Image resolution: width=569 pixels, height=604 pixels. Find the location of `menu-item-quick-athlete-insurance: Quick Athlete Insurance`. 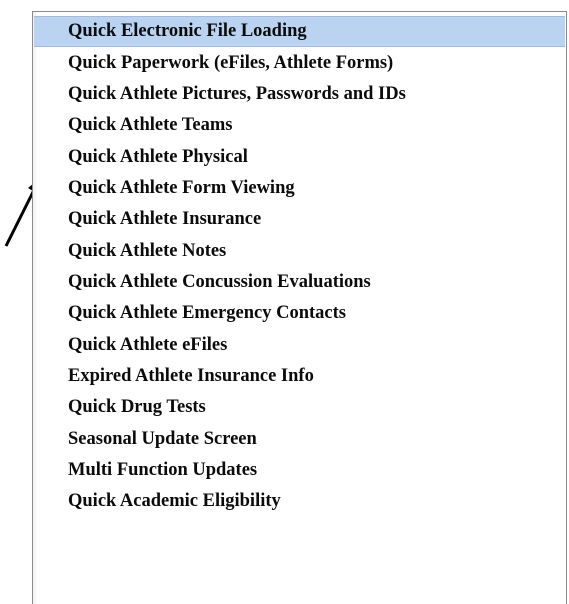

menu-item-quick-athlete-insurance: Quick Athlete Insurance is located at coordinates (299, 219).